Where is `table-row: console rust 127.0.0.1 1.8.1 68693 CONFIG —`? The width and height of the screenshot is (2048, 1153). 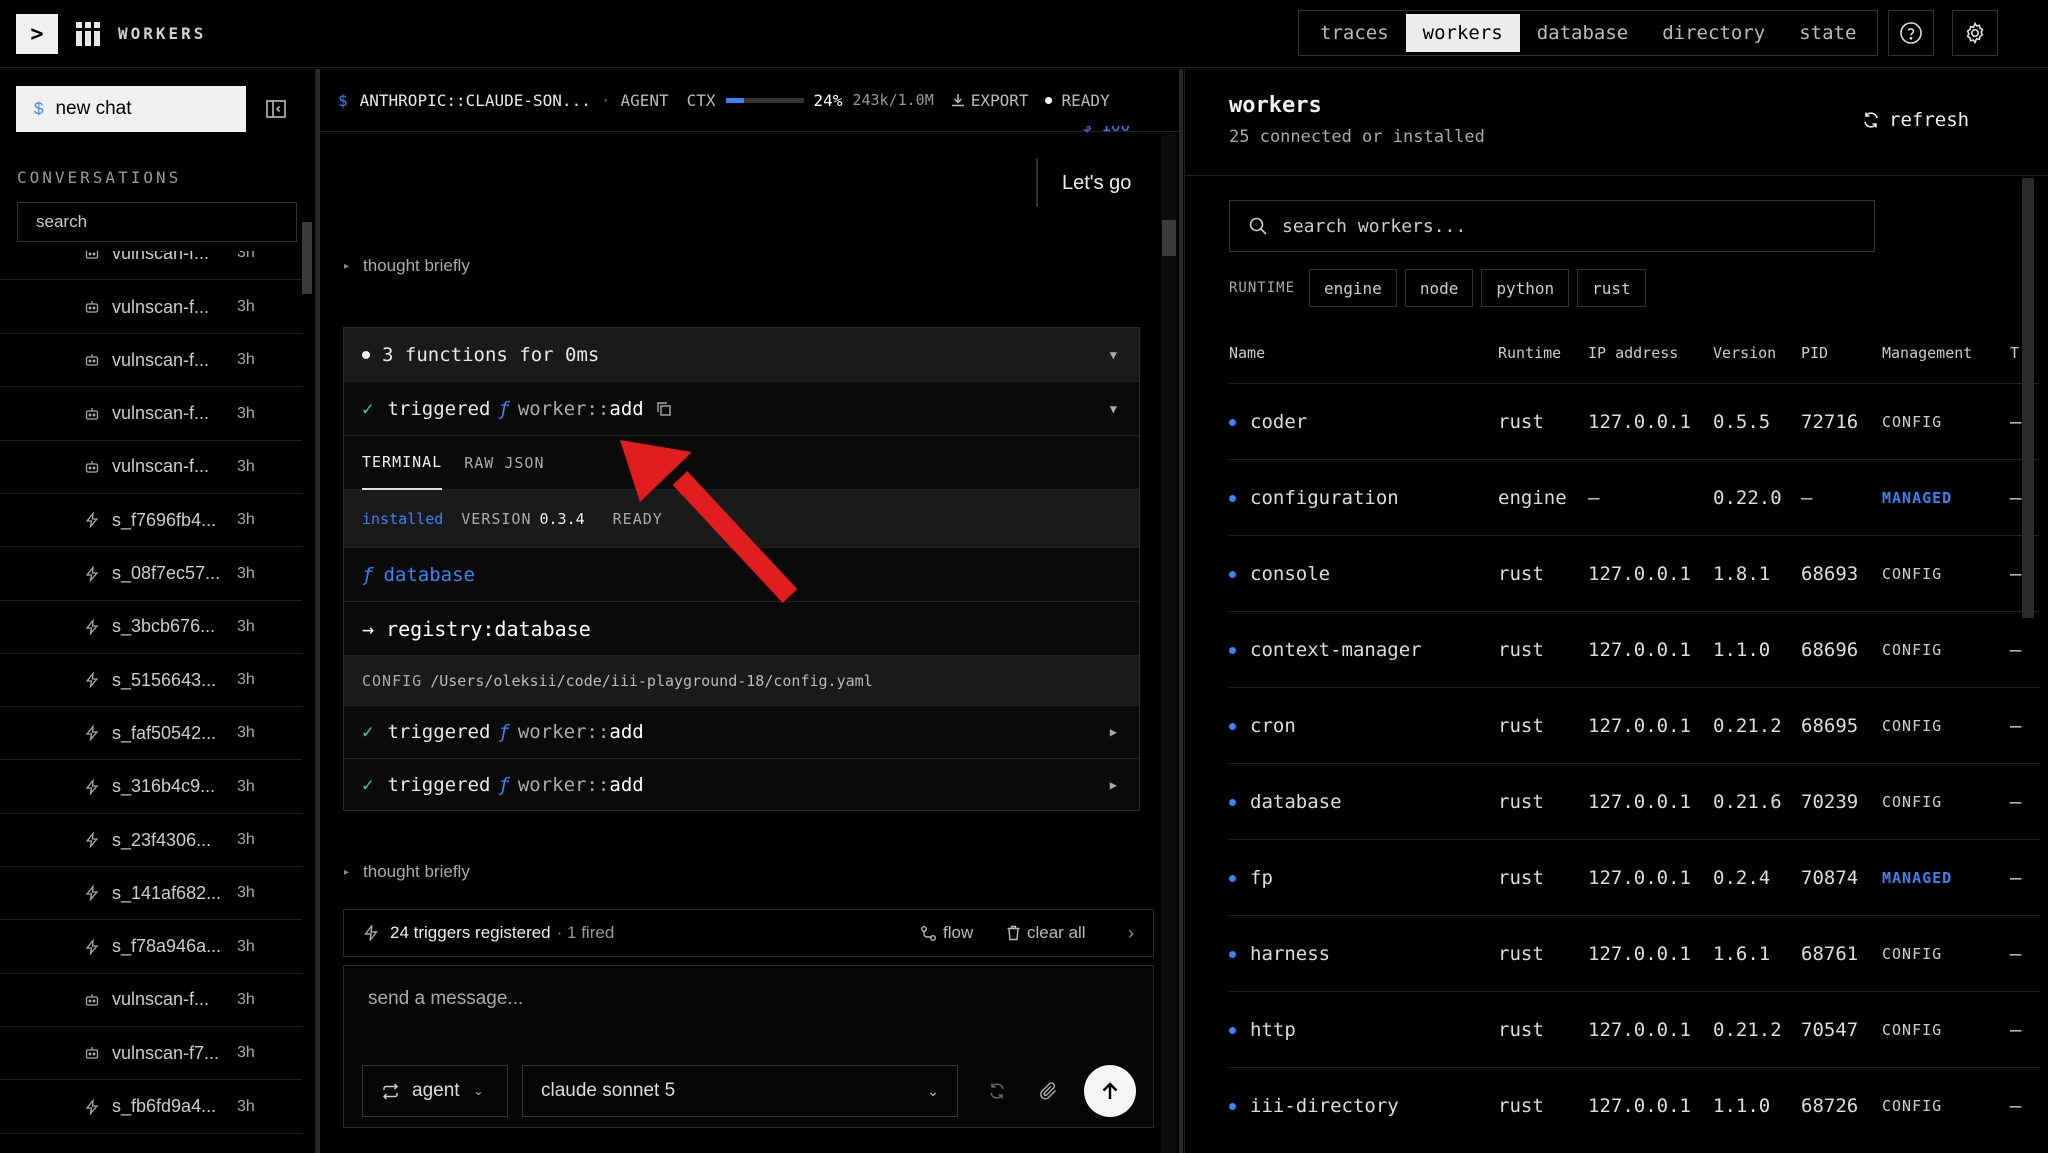 table-row: console rust 127.0.0.1 1.8.1 68693 CONFIG — is located at coordinates (1634, 573).